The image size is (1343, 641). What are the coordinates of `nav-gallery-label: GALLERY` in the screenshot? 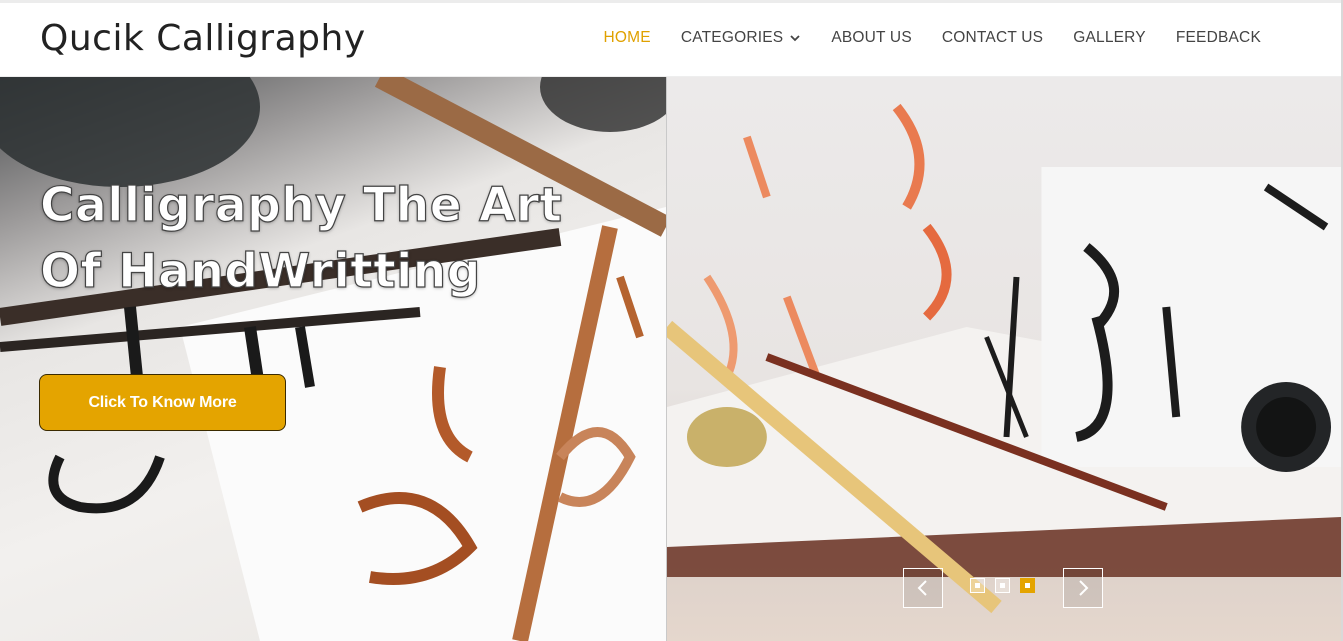 It's located at (1109, 37).